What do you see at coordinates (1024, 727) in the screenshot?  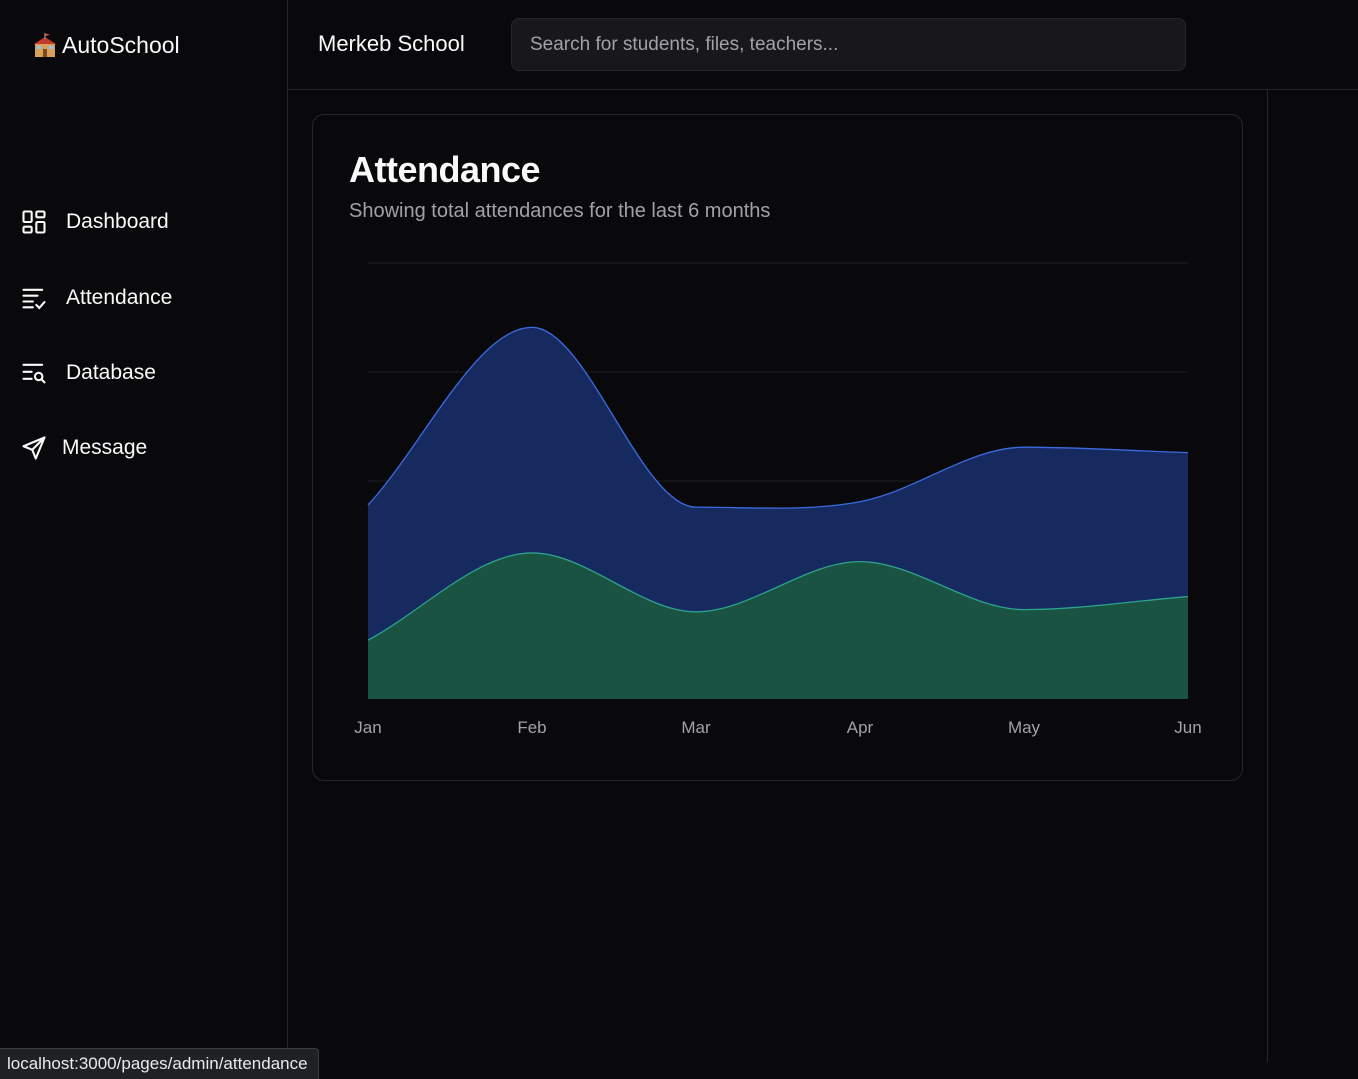 I see `x-tick-label: May` at bounding box center [1024, 727].